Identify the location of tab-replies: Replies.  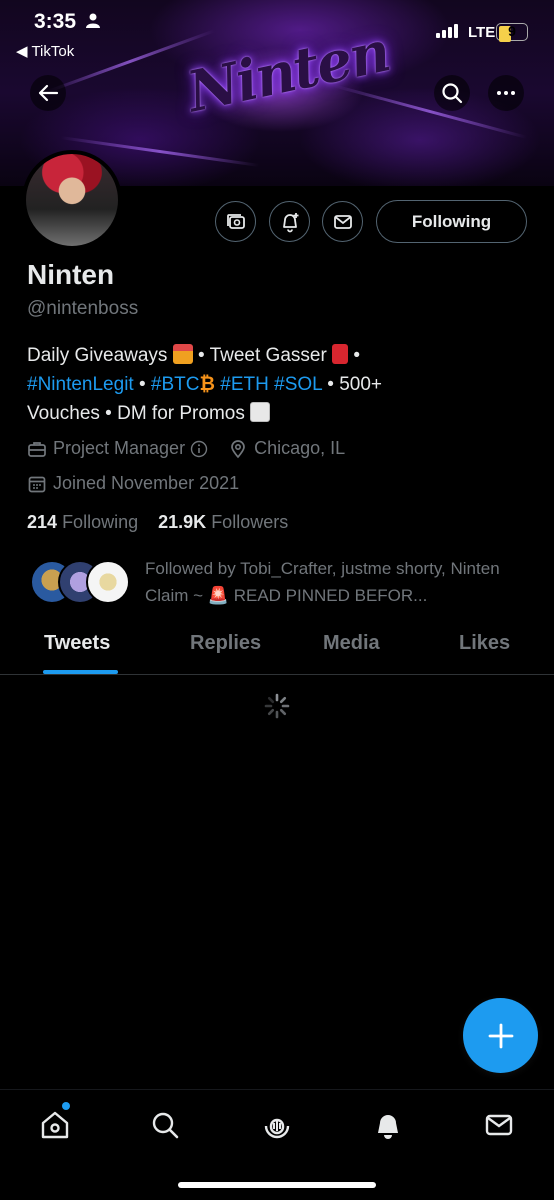
(225, 643).